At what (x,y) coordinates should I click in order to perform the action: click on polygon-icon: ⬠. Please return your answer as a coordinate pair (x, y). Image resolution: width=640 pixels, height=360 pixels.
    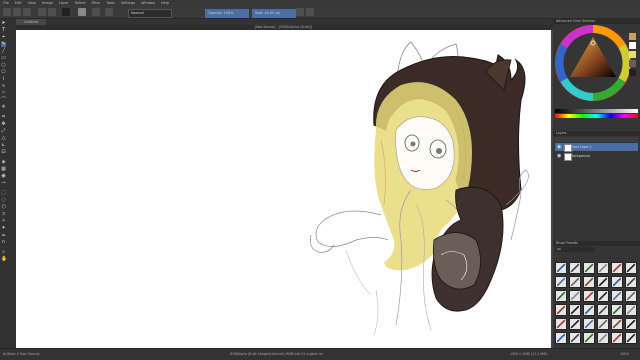
    Looking at the image, I should click on (3, 72).